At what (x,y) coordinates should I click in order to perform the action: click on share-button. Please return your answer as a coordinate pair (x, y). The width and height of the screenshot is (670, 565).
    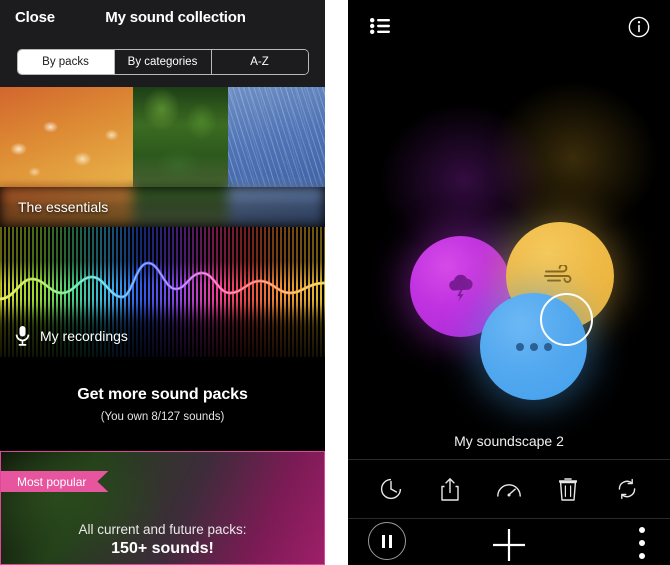
    Looking at the image, I should click on (450, 489).